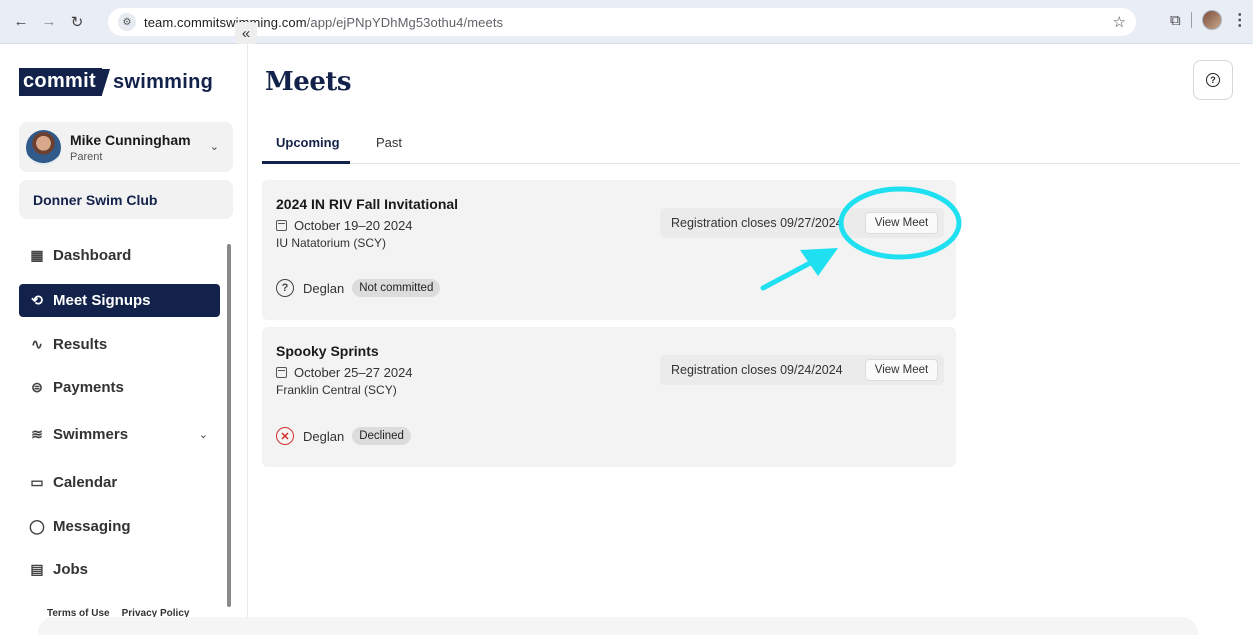 The height and width of the screenshot is (635, 1253). Describe the element at coordinates (353, 225) in the screenshot. I see `meet-dates-text: October 19–20 2024` at that location.